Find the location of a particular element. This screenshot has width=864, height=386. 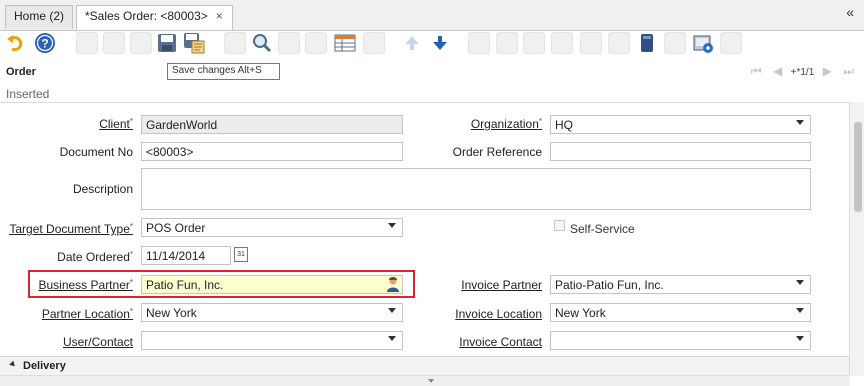

target-doc-type-select: POS Order is located at coordinates (272, 227).